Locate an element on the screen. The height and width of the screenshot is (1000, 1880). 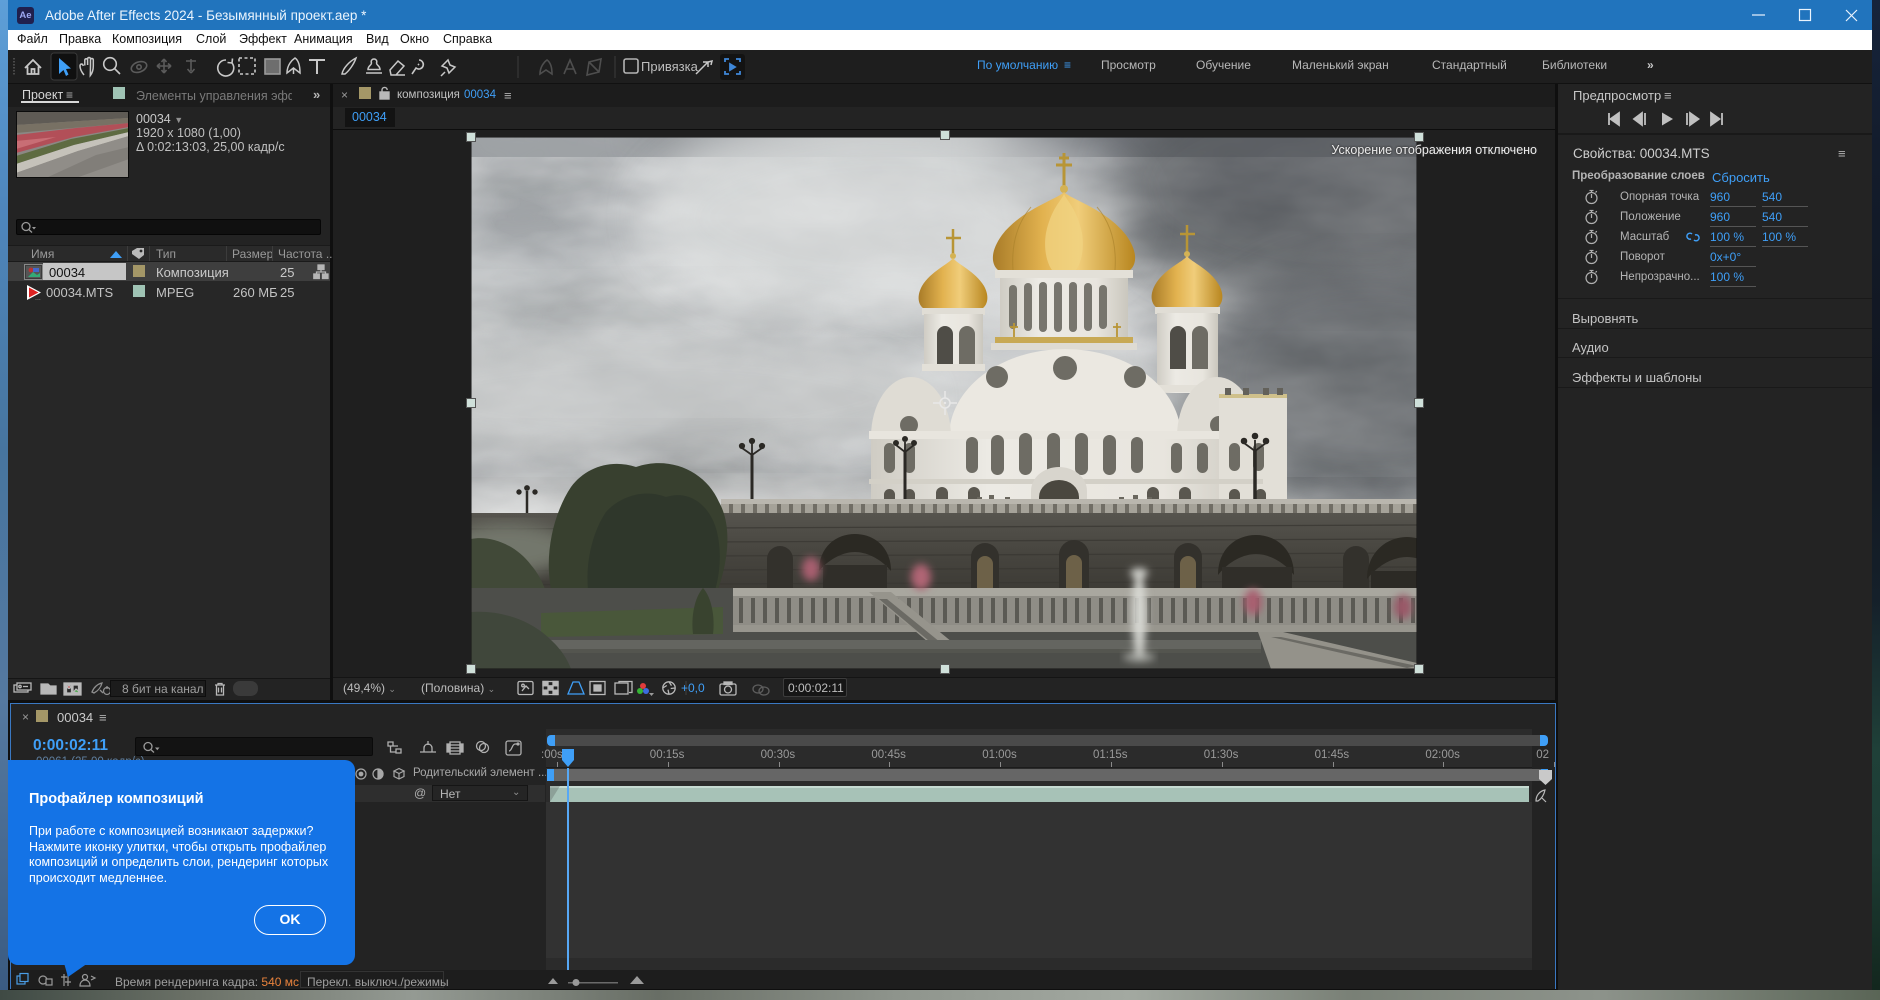
svg-text: Привязка is located at coordinates (670, 66).